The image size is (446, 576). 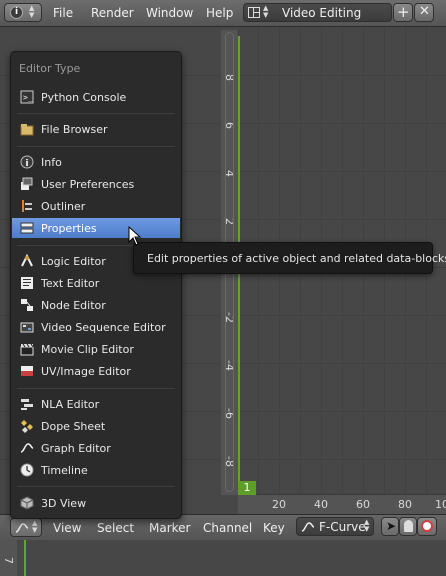 What do you see at coordinates (247, 488) in the screenshot?
I see `current-frame-indicator: 1` at bounding box center [247, 488].